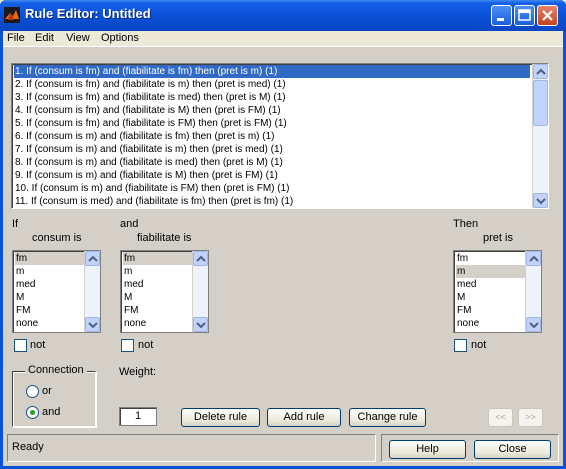  Describe the element at coordinates (501, 15) in the screenshot. I see `minimize-button` at that location.